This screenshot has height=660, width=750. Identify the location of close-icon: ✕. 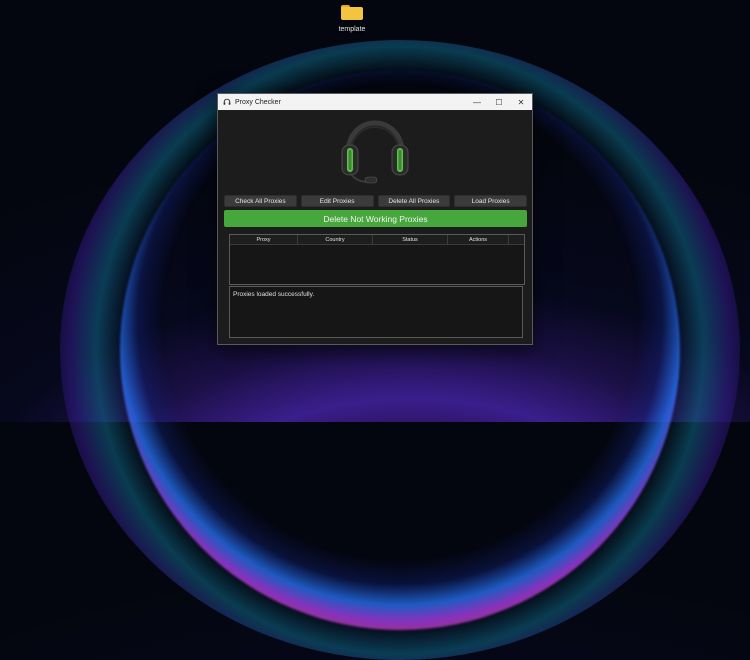
(521, 102).